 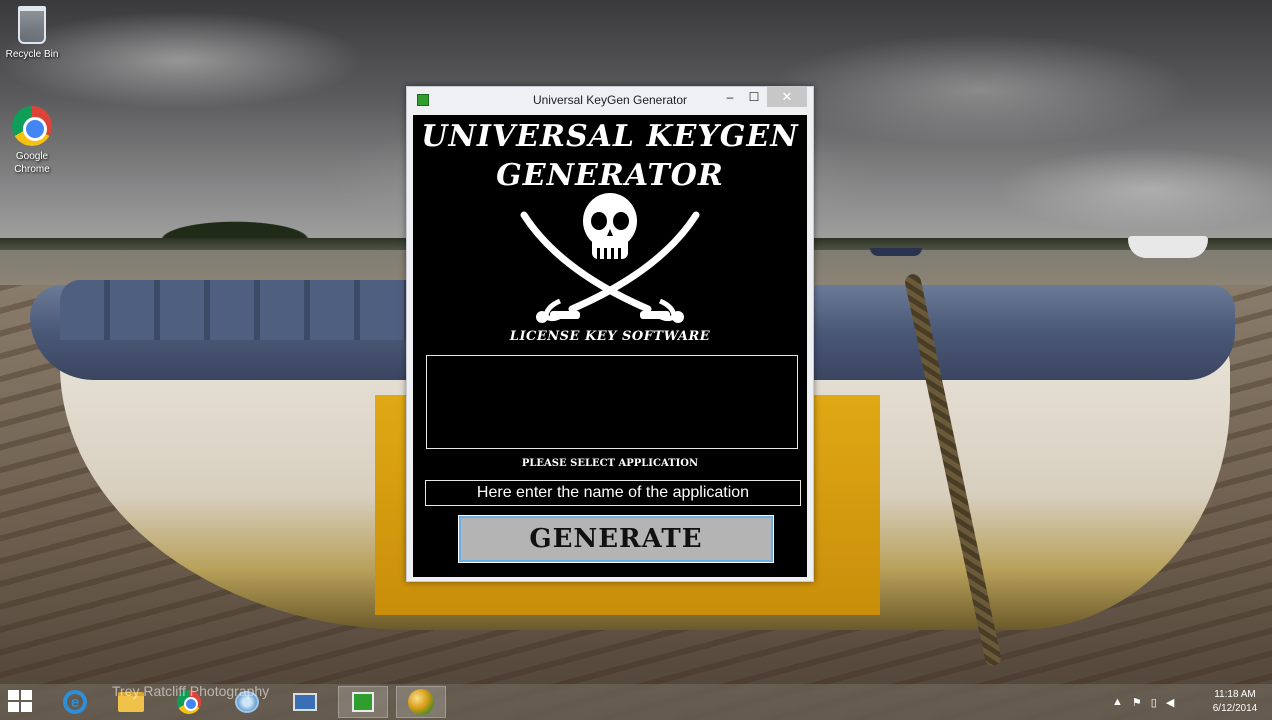 I want to click on volume-icon: ◀, so click(x=1170, y=702).